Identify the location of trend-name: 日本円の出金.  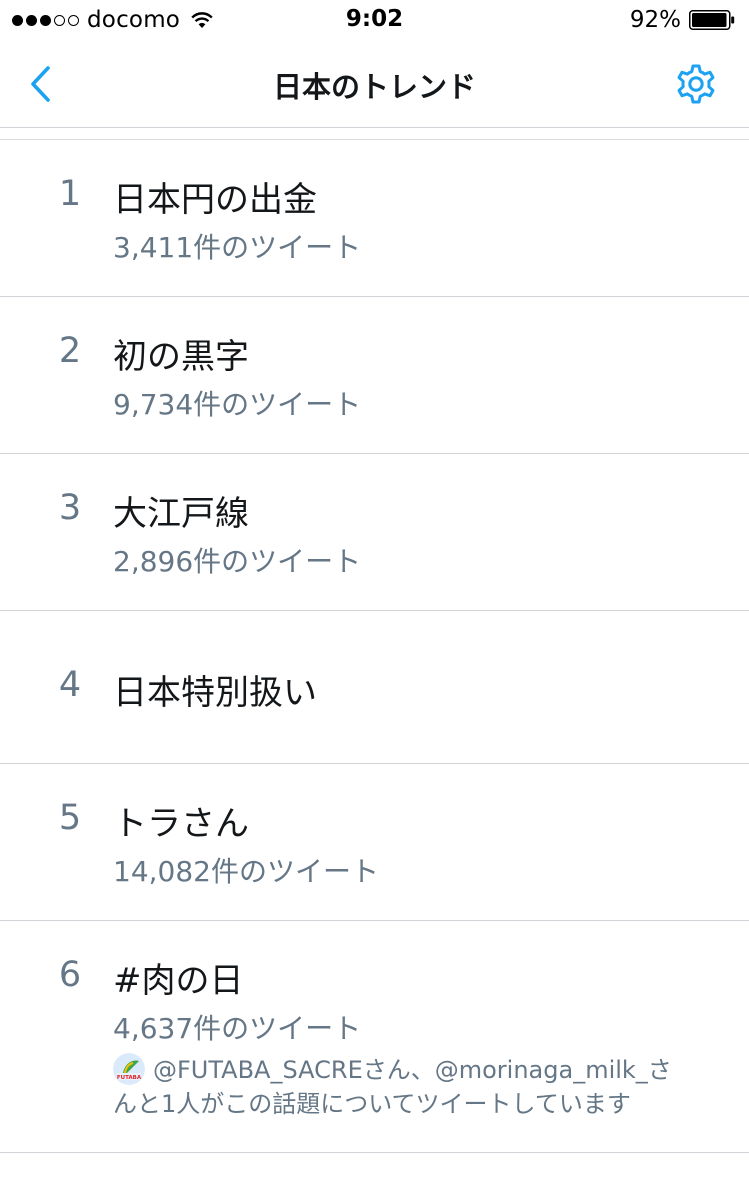
(215, 200).